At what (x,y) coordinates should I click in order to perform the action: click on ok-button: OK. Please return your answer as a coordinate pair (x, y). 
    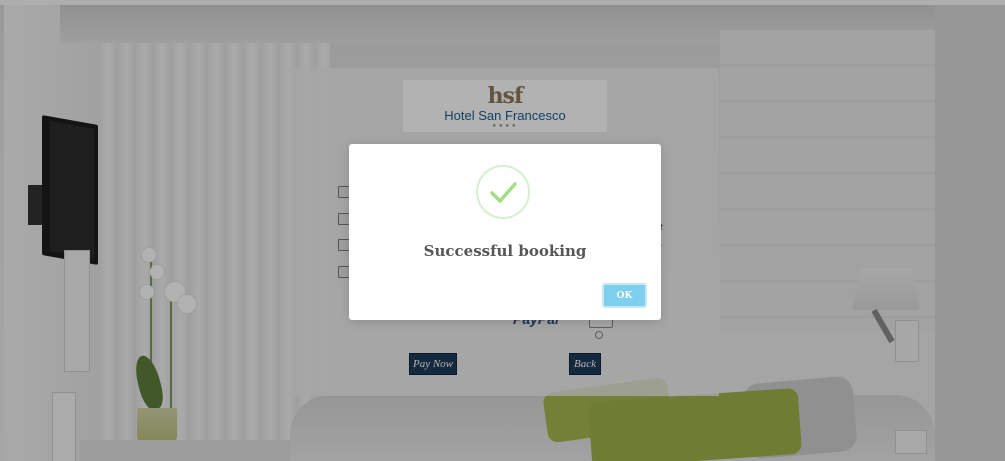
    Looking at the image, I should click on (624, 295).